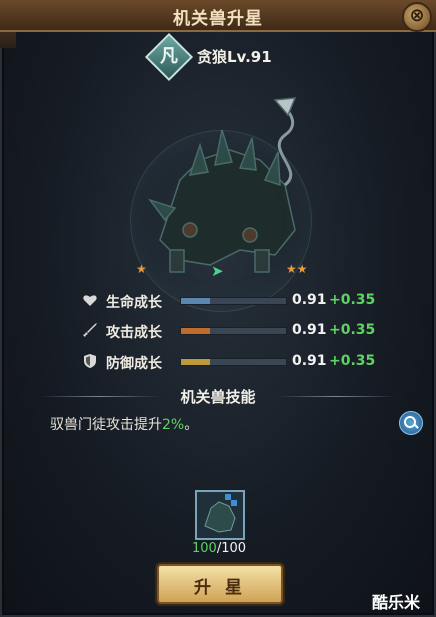 This screenshot has width=436, height=617. Describe the element at coordinates (141, 269) in the screenshot. I see `current-star-icon: ★` at that location.